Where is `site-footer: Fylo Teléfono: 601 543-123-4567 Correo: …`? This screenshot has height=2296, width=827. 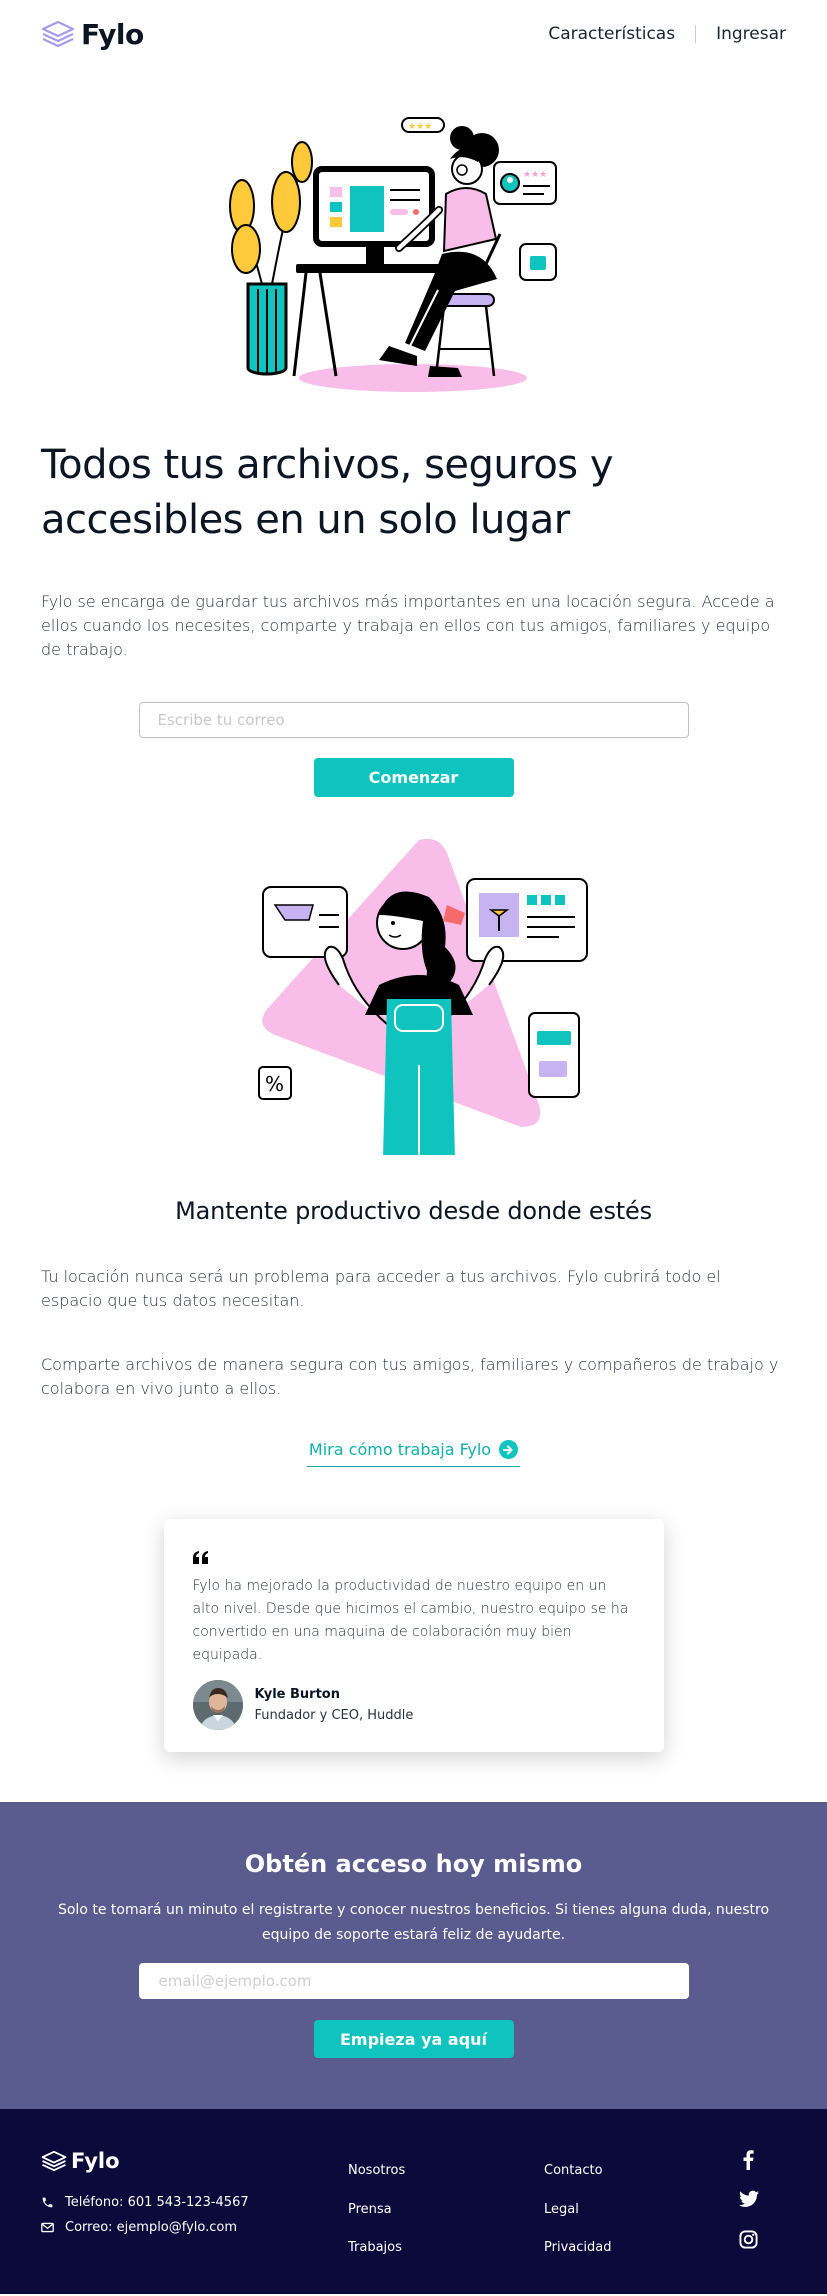
site-footer: Fylo Teléfono: 601 543-123-4567 Correo: … is located at coordinates (413, 2201).